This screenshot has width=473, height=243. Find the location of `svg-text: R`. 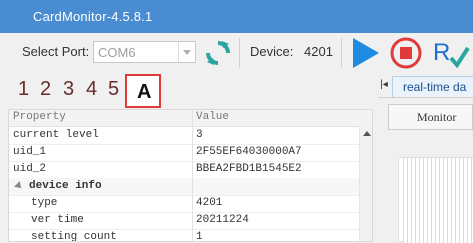

svg-text: R is located at coordinates (441, 52).